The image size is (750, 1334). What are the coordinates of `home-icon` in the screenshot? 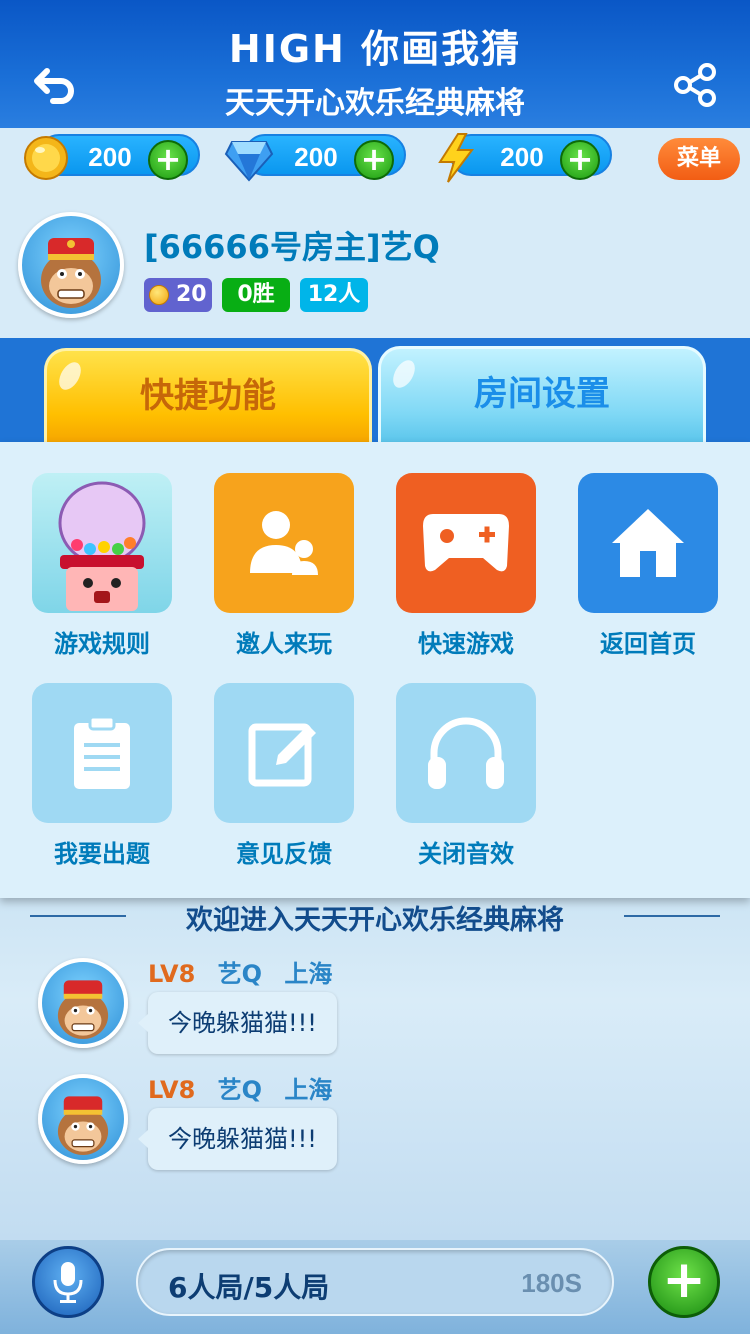 It's located at (648, 543).